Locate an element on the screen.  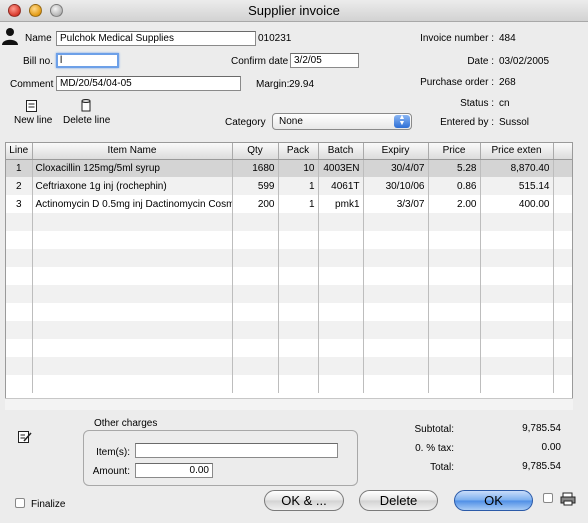
horizontal-scrollbar is located at coordinates (289, 404).